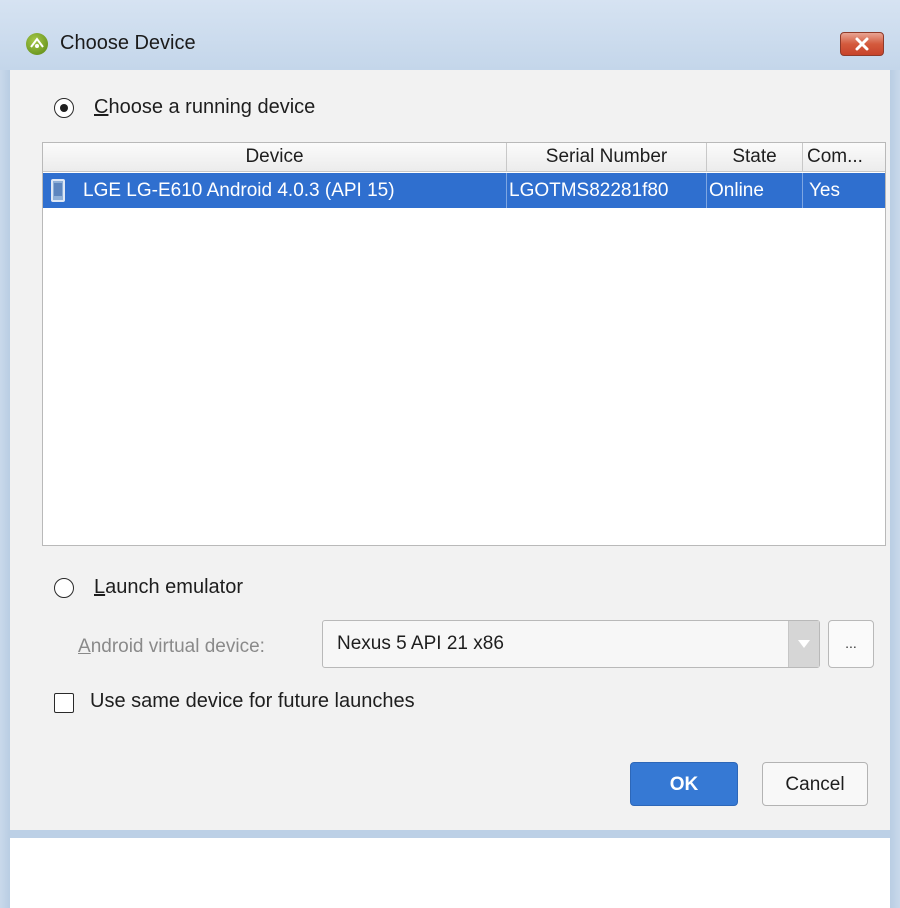 The width and height of the screenshot is (900, 908). What do you see at coordinates (168, 587) in the screenshot?
I see `launch-emulator-label: Launch emulator` at bounding box center [168, 587].